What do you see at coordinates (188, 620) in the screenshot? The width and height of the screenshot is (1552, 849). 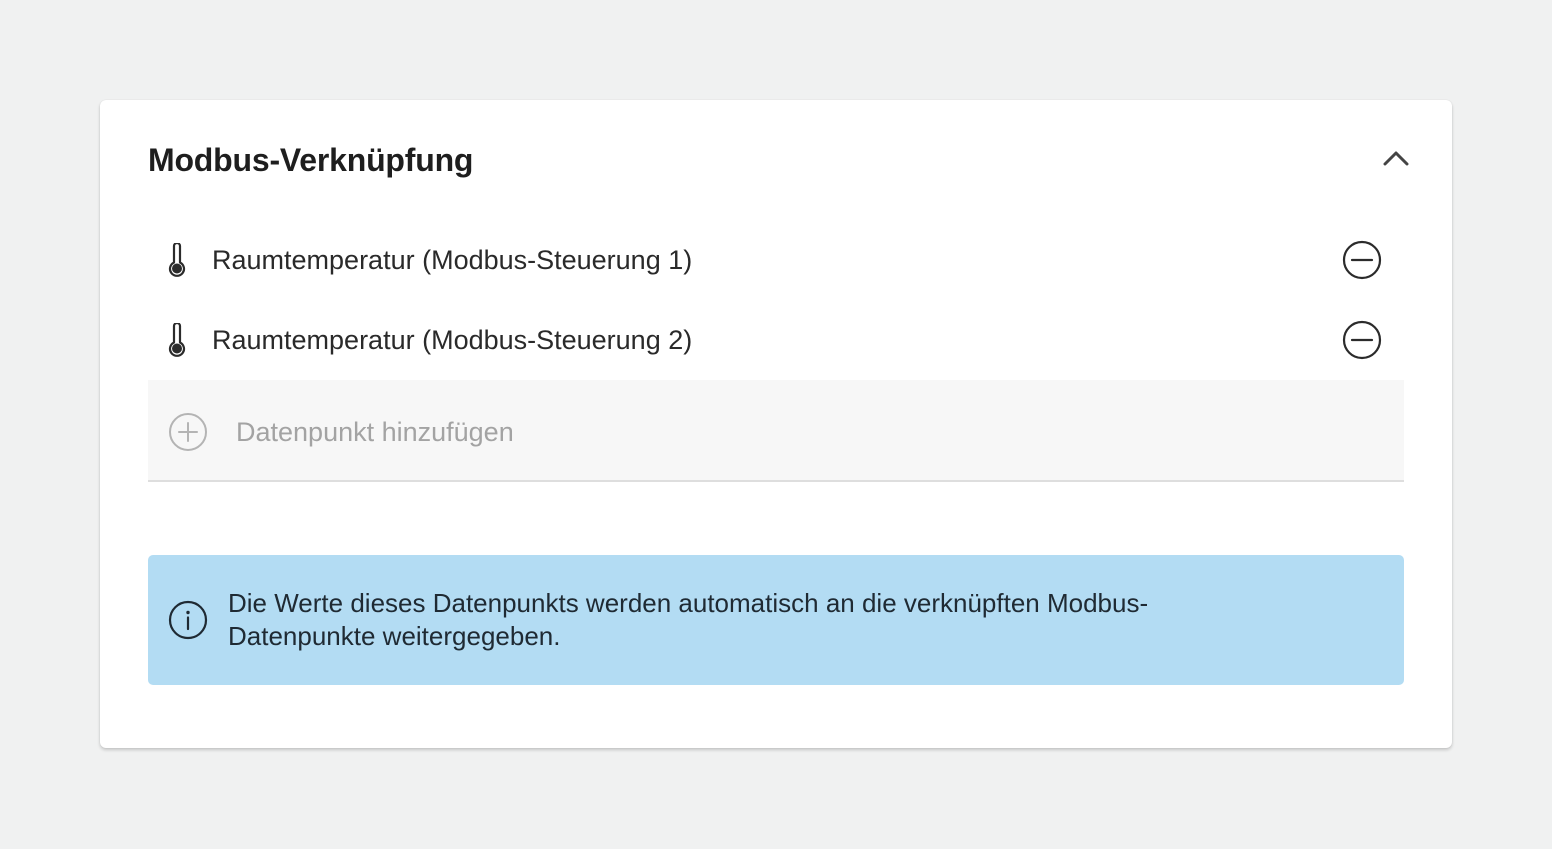 I see `info-icon` at bounding box center [188, 620].